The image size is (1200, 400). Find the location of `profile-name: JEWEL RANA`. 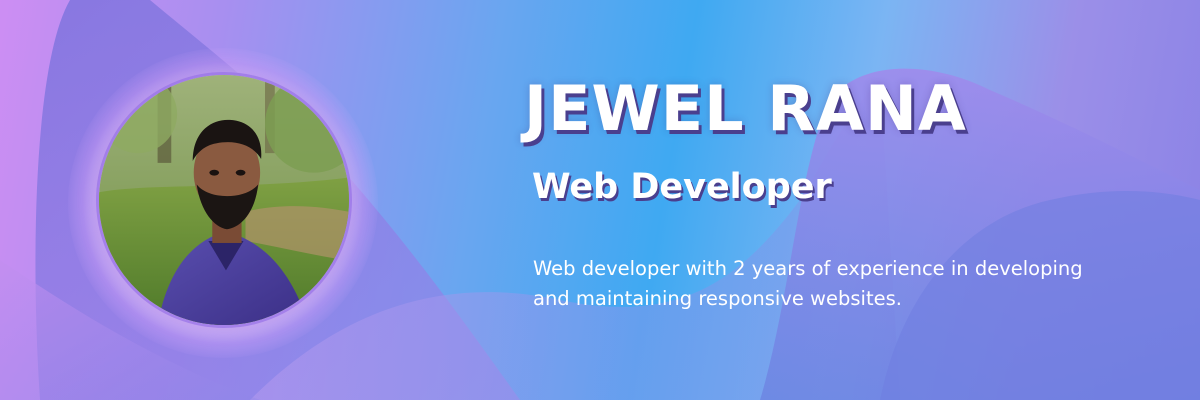

profile-name: JEWEL RANA is located at coordinates (745, 108).